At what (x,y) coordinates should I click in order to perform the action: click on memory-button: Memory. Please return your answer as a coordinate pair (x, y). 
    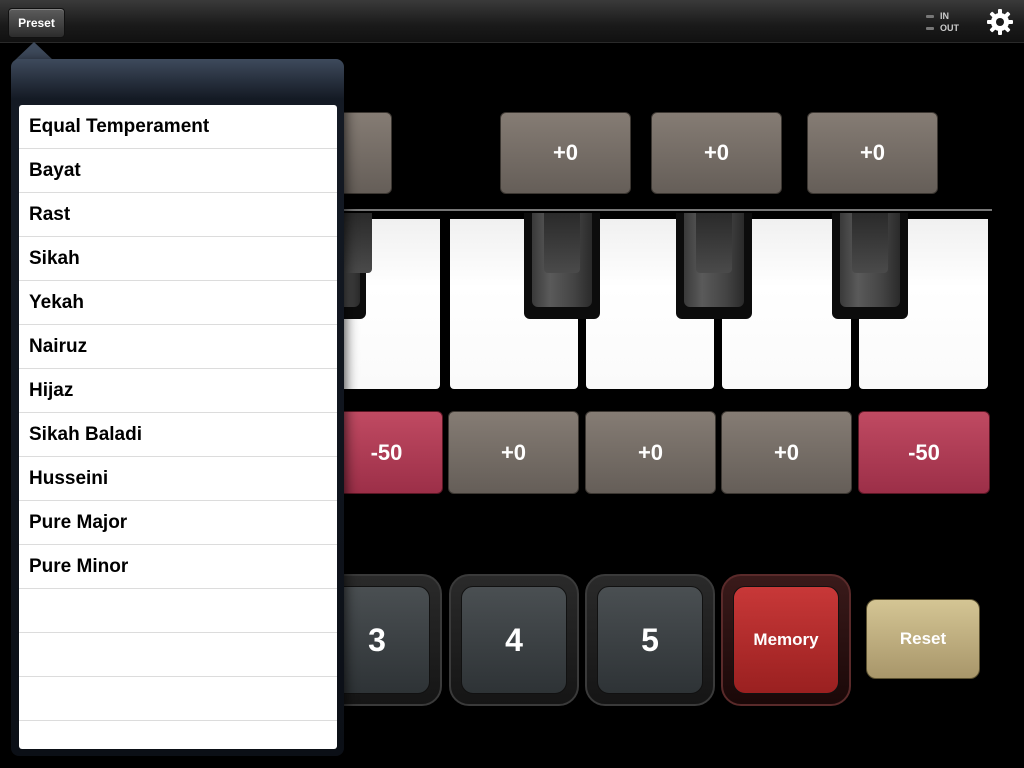
    Looking at the image, I should click on (786, 640).